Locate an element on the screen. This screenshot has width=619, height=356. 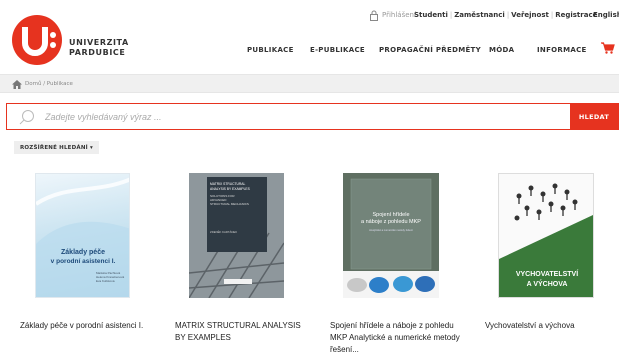
nav-propagacni-predmety: PROPAGAČNÍ PŘEDMĚTY is located at coordinates (430, 50).